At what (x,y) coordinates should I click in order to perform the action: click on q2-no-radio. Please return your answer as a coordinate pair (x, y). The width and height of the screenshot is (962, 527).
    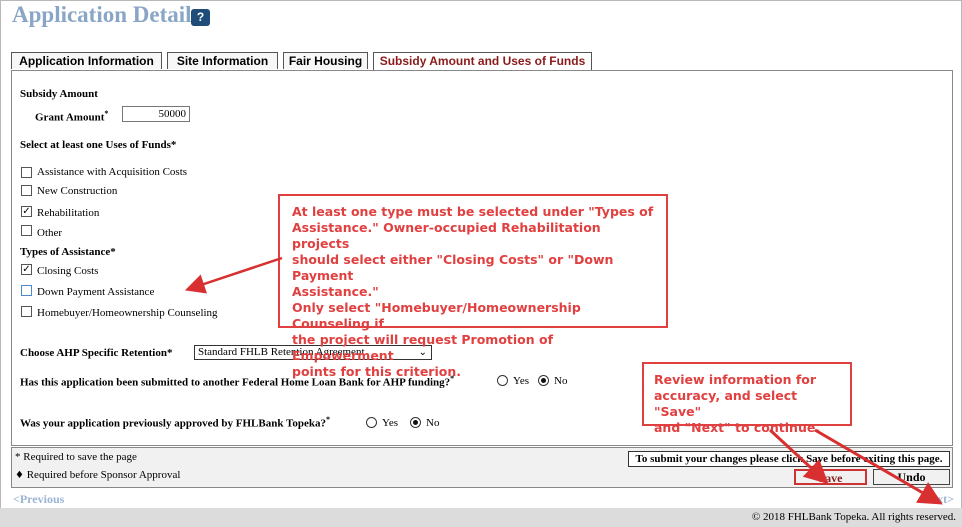
    Looking at the image, I should click on (415, 422).